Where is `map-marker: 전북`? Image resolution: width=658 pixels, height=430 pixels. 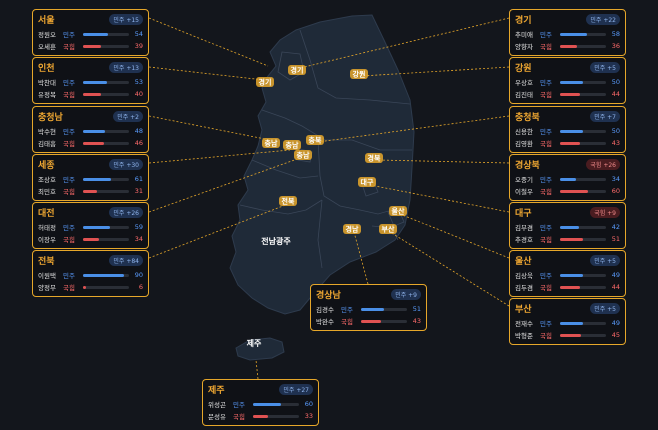
map-marker: 전북 is located at coordinates (288, 201).